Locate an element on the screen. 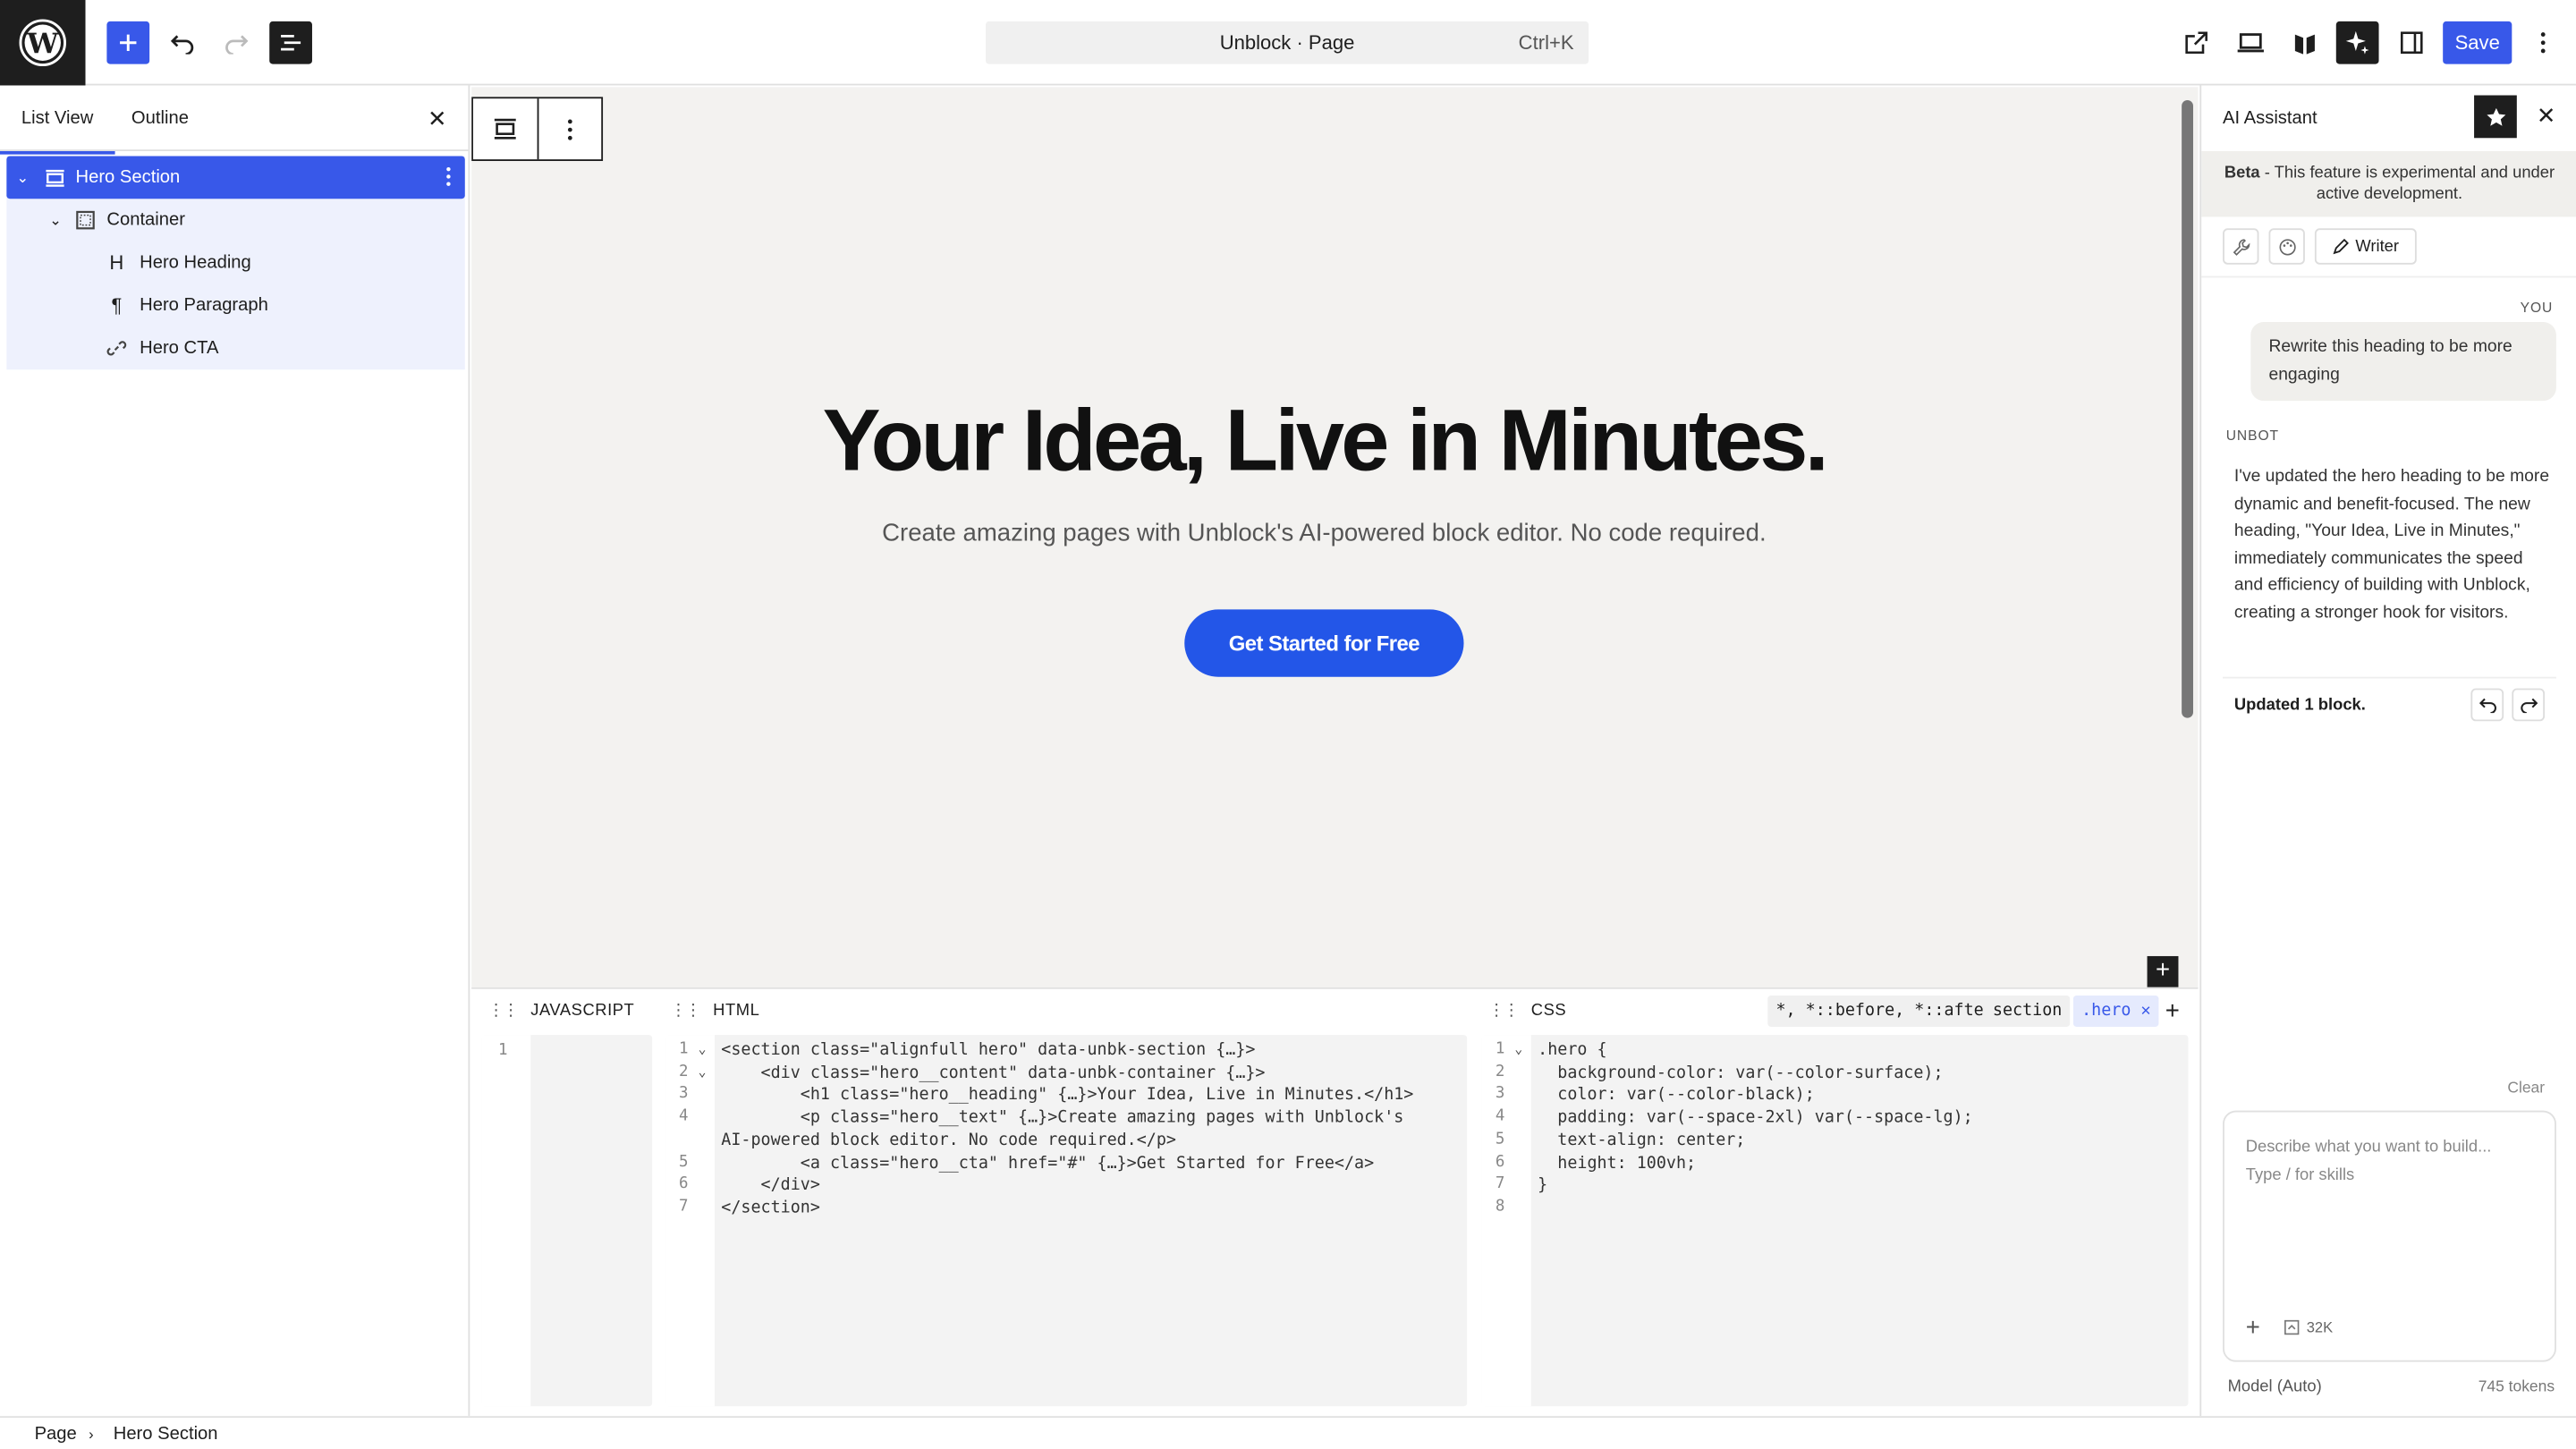 This screenshot has width=2576, height=1449. hero-cta-button: Get Started for Free is located at coordinates (1324, 643).